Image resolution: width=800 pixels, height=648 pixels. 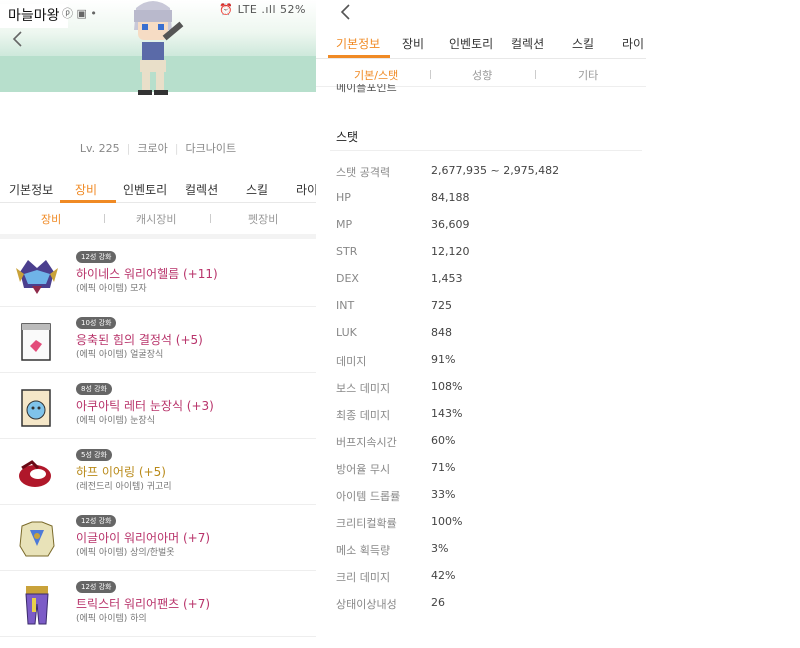 What do you see at coordinates (158, 405) in the screenshot?
I see `list-item: 8성 강화 아쿠아틱 레터 눈장식 (+3) (에픽 아이템) 눈장식` at bounding box center [158, 405].